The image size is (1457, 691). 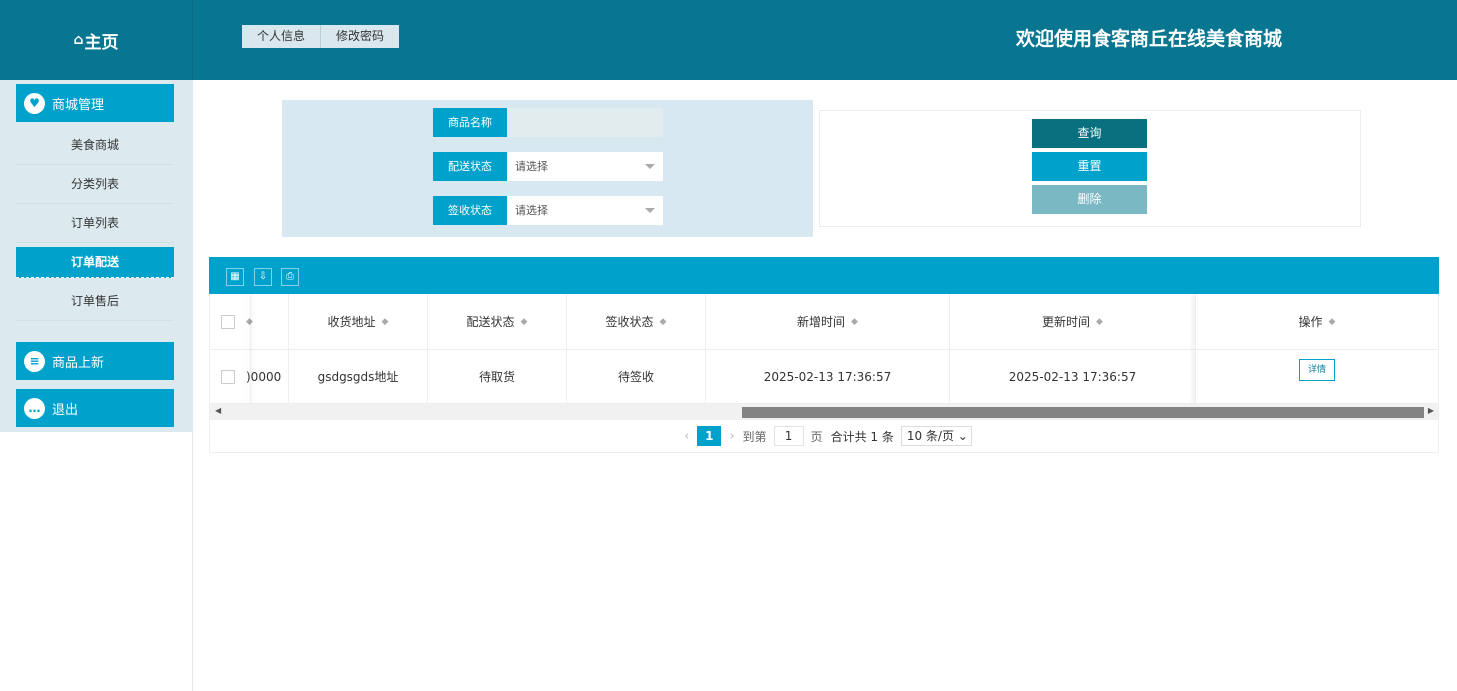 What do you see at coordinates (1431, 410) in the screenshot?
I see `scroll-right-icon: ▶` at bounding box center [1431, 410].